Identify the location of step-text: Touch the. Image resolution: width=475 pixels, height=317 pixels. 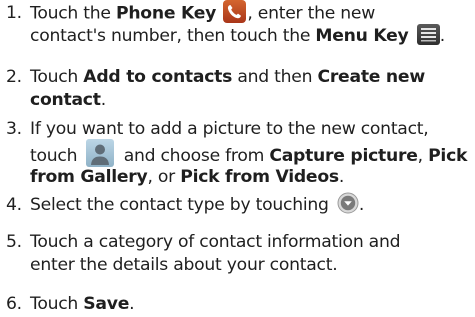
(73, 13).